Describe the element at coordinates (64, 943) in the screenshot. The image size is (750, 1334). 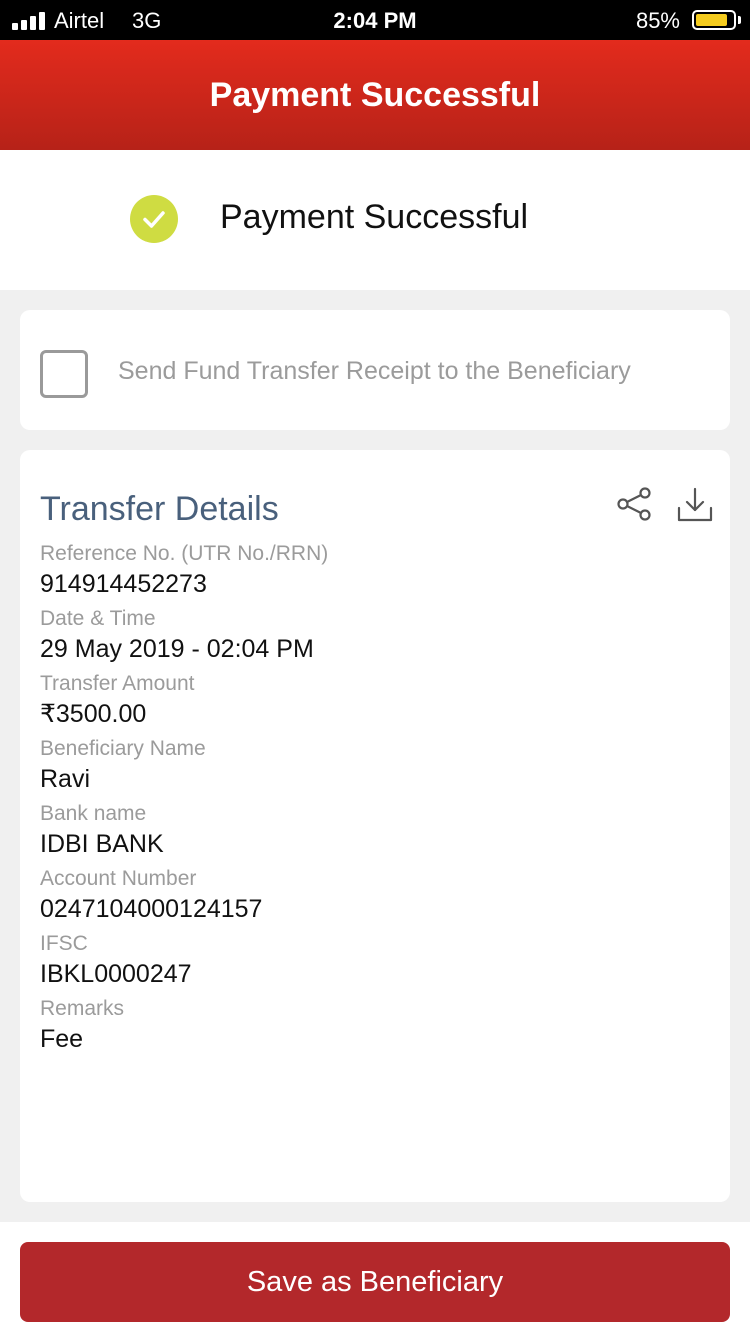
I see `detail-label: IFSC` at that location.